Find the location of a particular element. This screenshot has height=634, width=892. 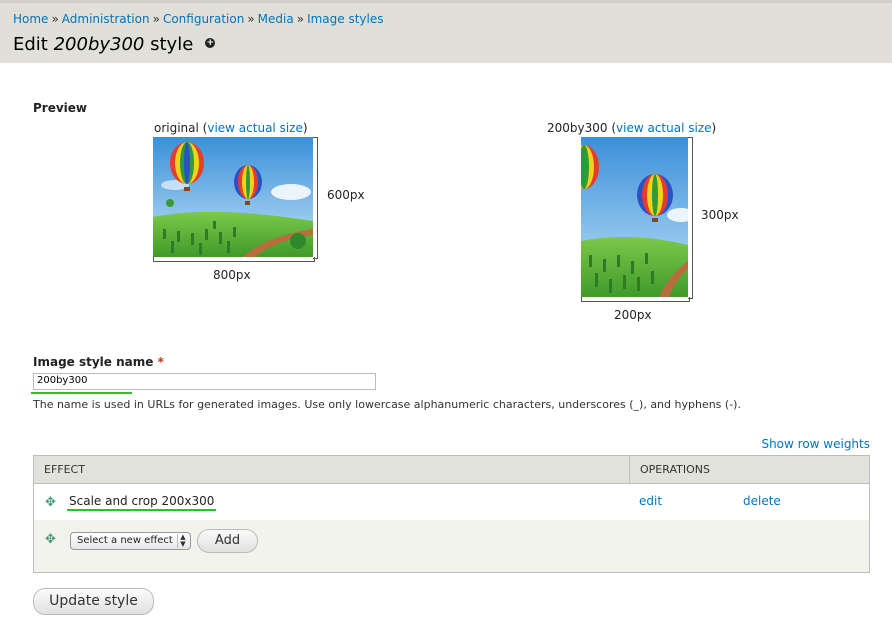

update-style-button: Update style is located at coordinates (93, 601).